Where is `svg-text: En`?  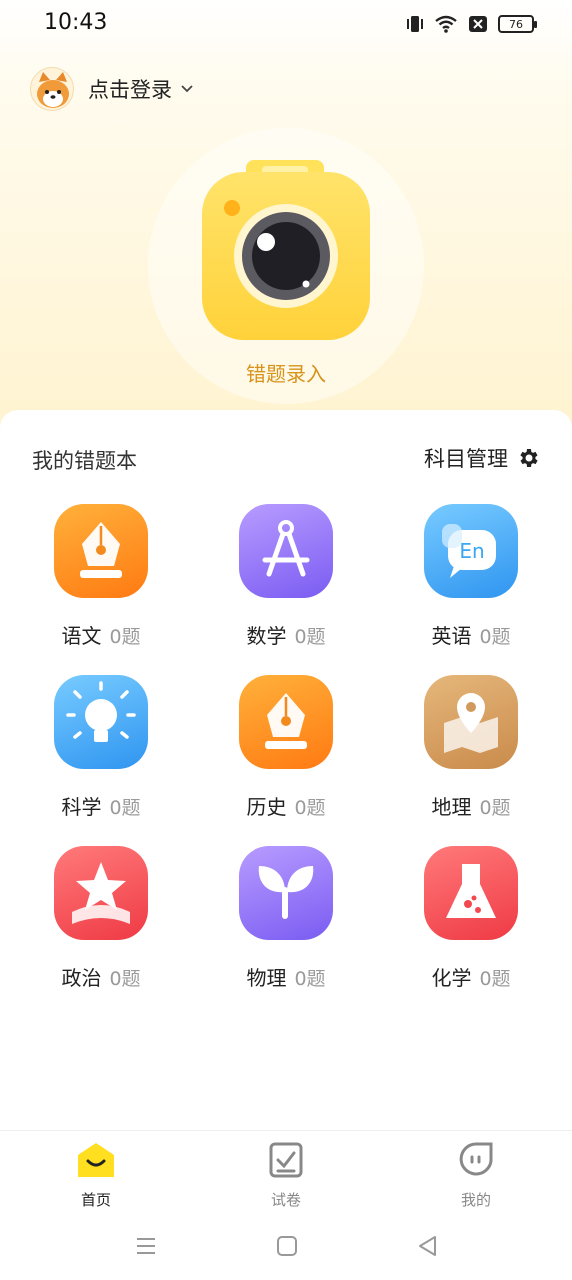 svg-text: En is located at coordinates (471, 551).